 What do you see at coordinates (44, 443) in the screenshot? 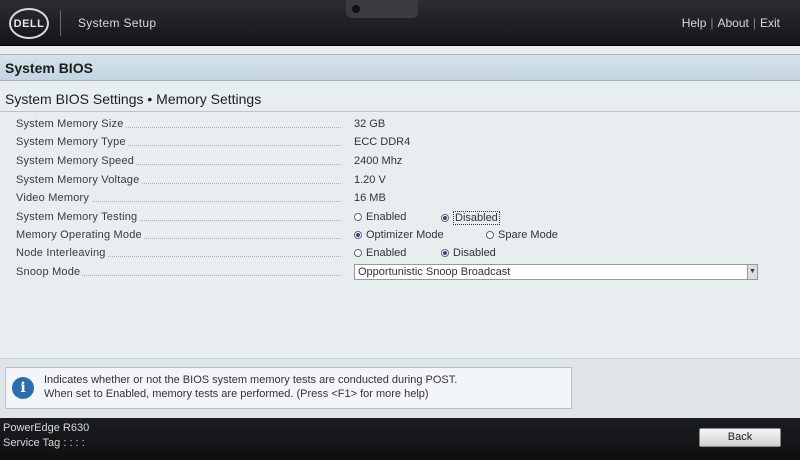
I see `service-tag: Service Tag : : : :` at bounding box center [44, 443].